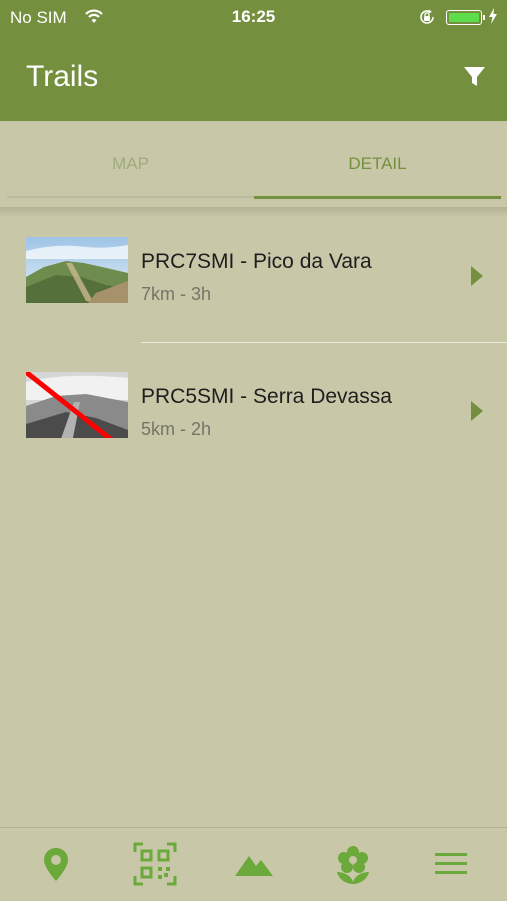 The image size is (507, 901). What do you see at coordinates (253, 17) in the screenshot?
I see `status-bar: No SIM 16:25` at bounding box center [253, 17].